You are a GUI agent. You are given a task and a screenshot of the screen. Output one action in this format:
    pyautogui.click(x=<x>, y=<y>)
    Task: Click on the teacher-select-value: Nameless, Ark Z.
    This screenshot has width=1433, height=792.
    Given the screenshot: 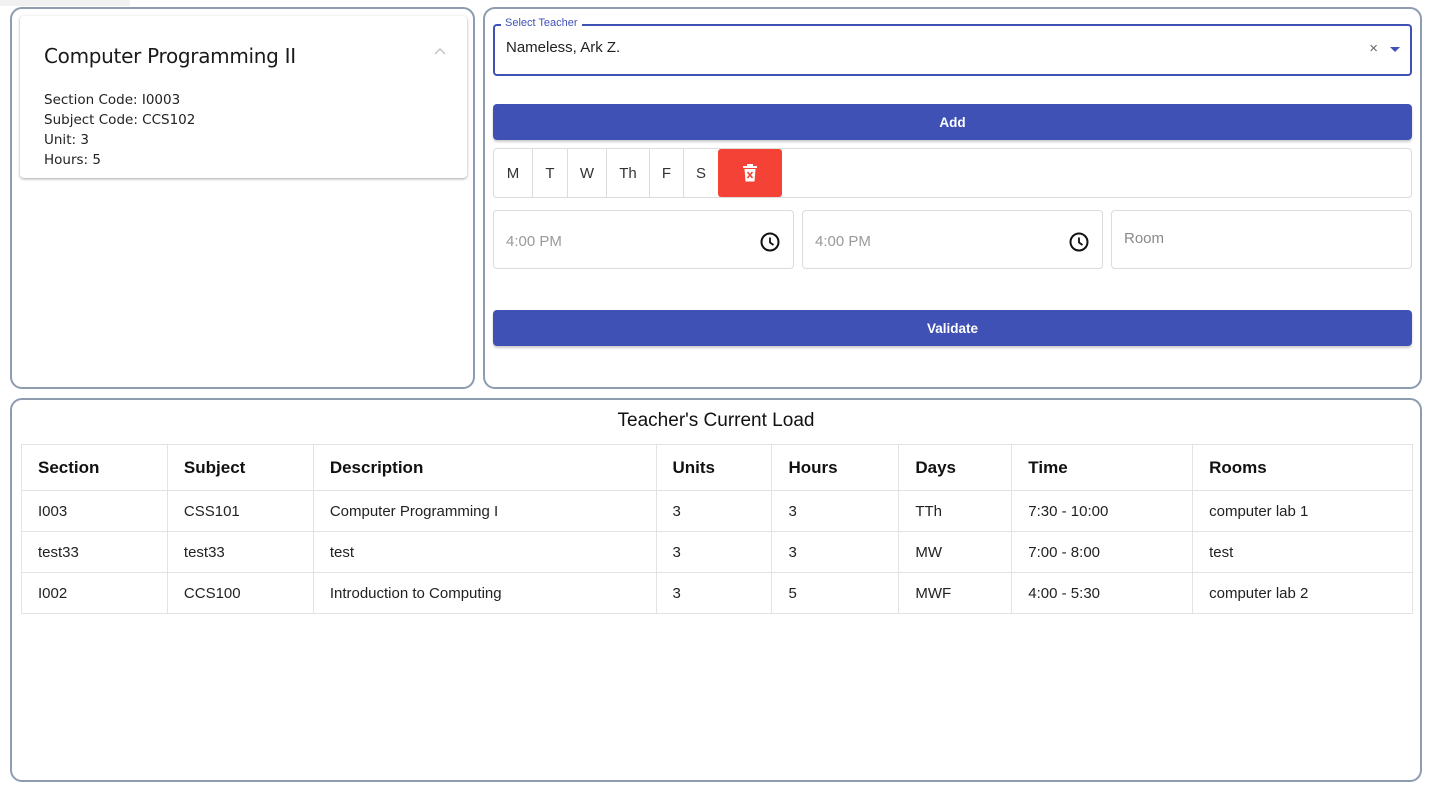 What is the action you would take?
    pyautogui.click(x=563, y=47)
    